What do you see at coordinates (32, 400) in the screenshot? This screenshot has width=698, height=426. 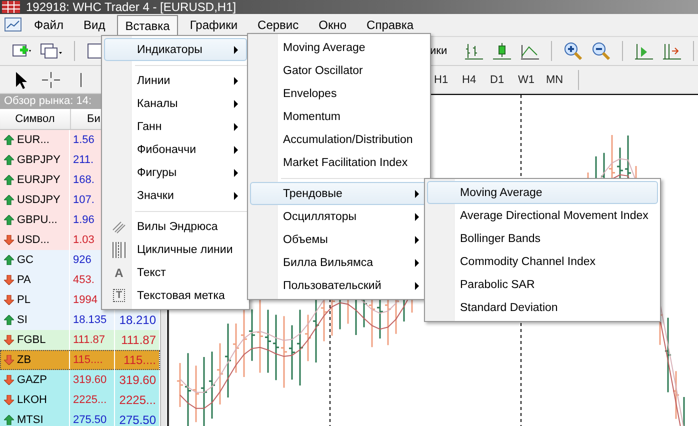 I see `table-cell: LKOH` at bounding box center [32, 400].